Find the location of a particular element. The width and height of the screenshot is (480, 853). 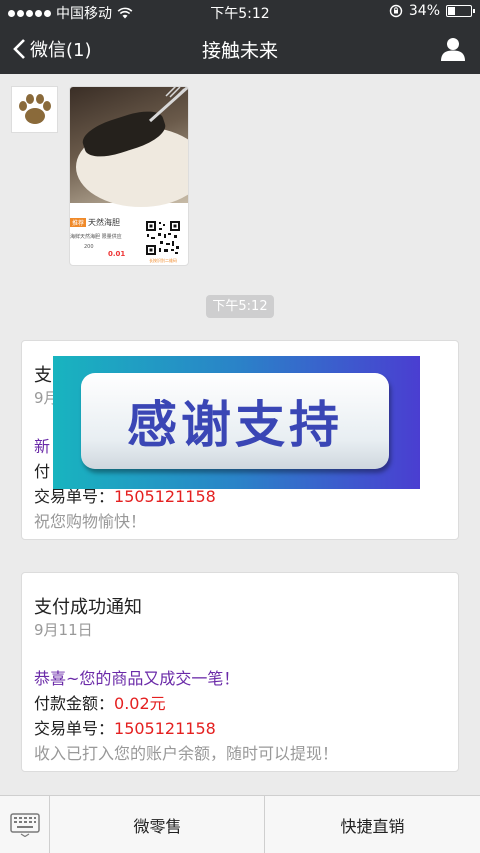

status-right: 34% is located at coordinates (432, 11).